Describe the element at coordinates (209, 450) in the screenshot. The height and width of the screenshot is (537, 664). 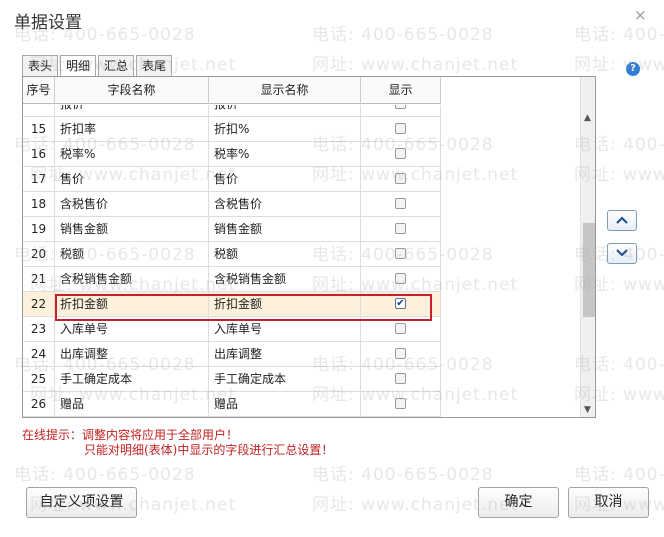
I see `hint-line-2: 只能对明细(表体)中显示的字段进行汇总设置！` at that location.